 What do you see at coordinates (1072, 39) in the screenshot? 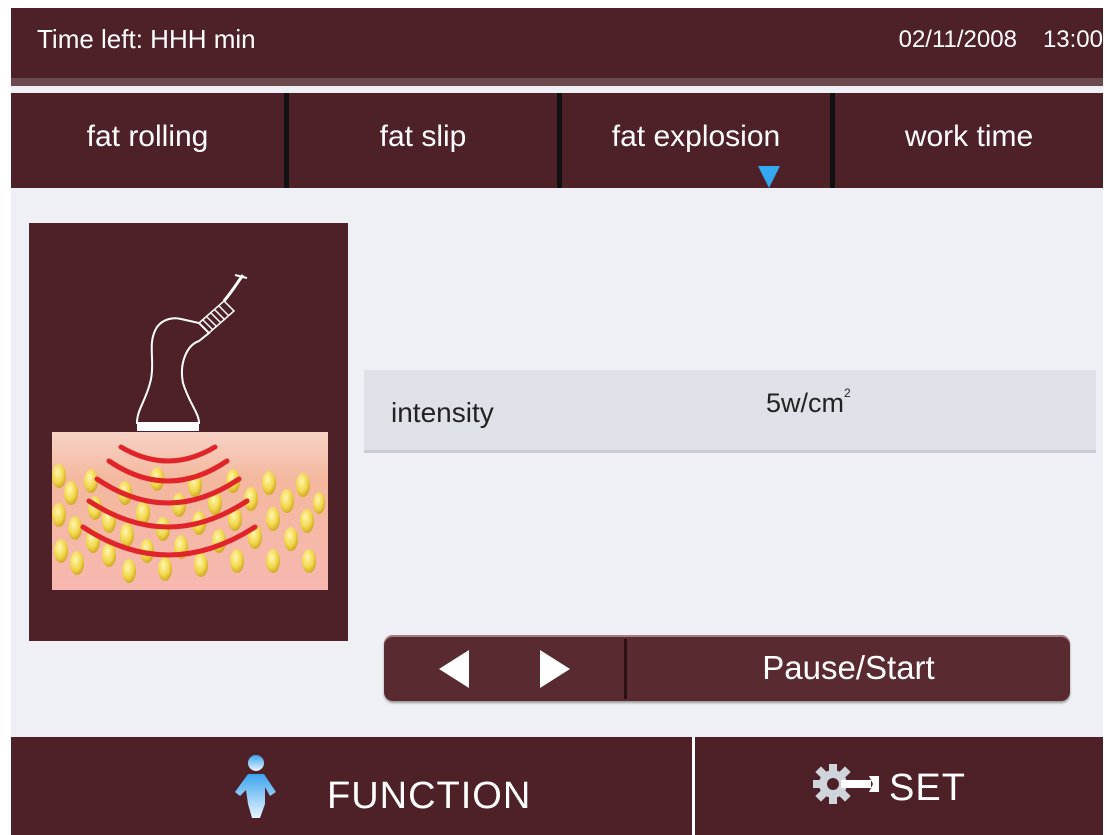
I see `clock-text: 13:00` at bounding box center [1072, 39].